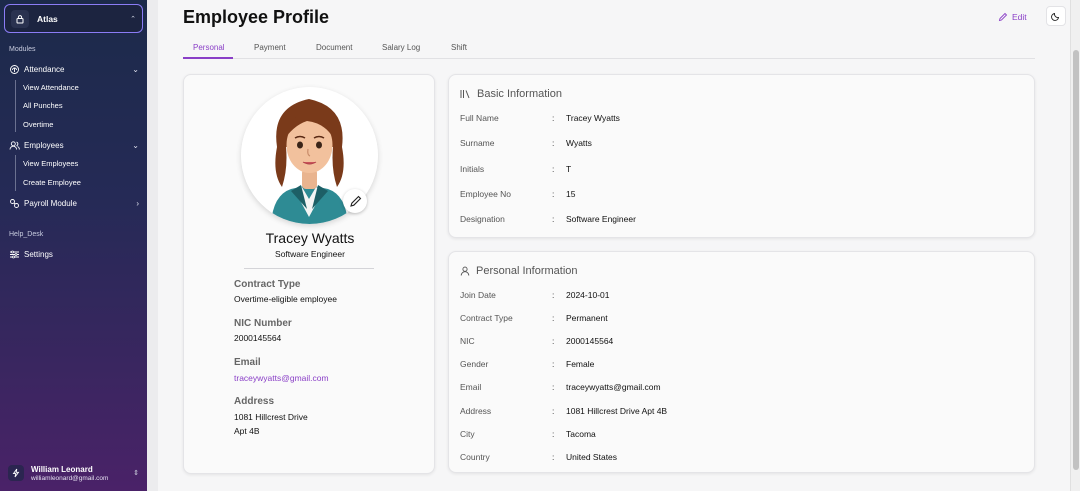 Image resolution: width=1080 pixels, height=491 pixels. What do you see at coordinates (44, 69) in the screenshot?
I see `nav-attendance-label: Attendance` at bounding box center [44, 69].